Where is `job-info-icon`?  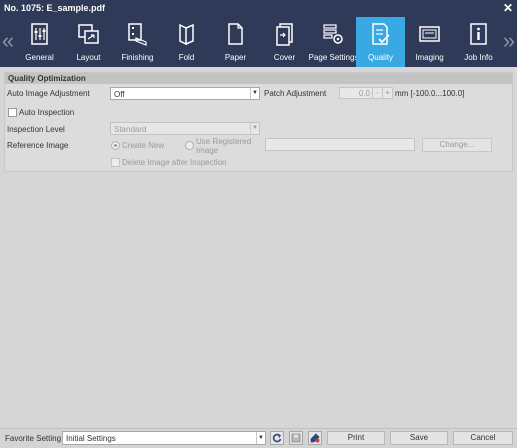
job-info-icon is located at coordinates (478, 34).